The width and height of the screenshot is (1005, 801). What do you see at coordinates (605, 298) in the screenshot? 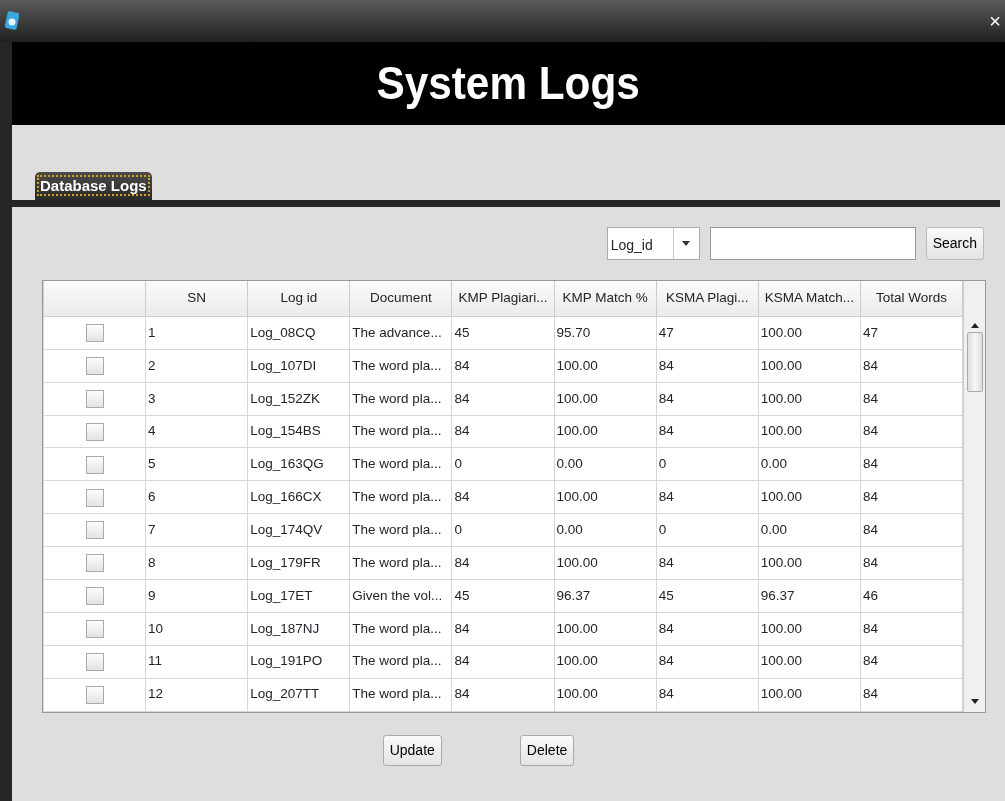
I see `column-header: KMP Match %` at bounding box center [605, 298].